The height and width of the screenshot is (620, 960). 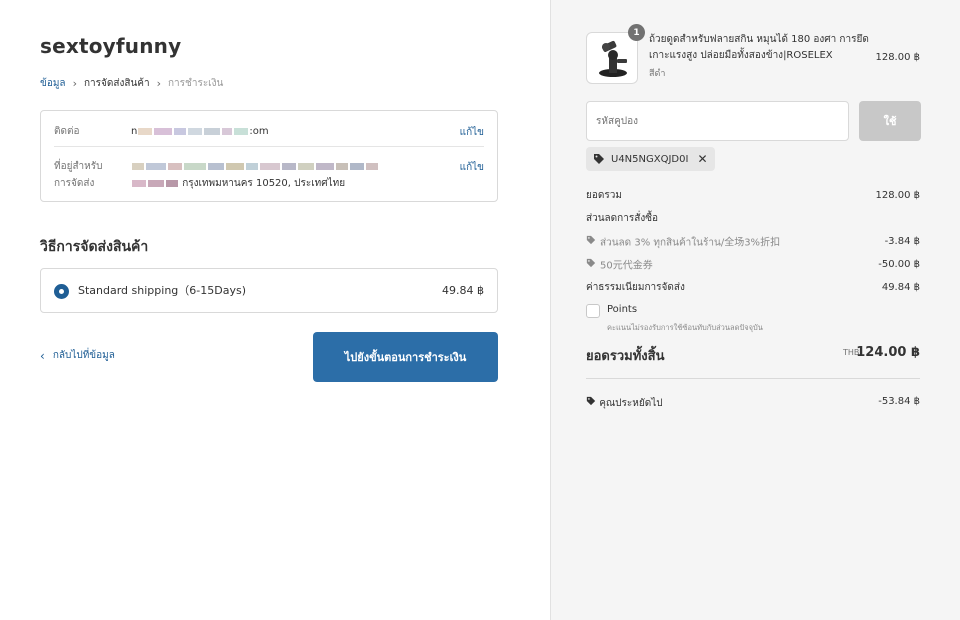 What do you see at coordinates (622, 218) in the screenshot?
I see `order-discount-label: ส่วนลดการสั่งซื้อ` at bounding box center [622, 218].